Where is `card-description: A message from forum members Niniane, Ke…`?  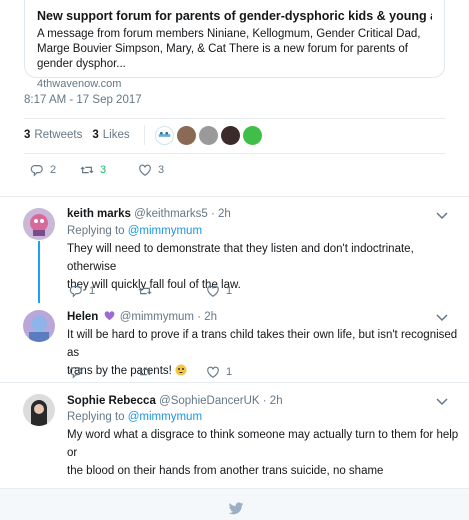 card-description: A message from forum members Niniane, Ke… is located at coordinates (229, 49).